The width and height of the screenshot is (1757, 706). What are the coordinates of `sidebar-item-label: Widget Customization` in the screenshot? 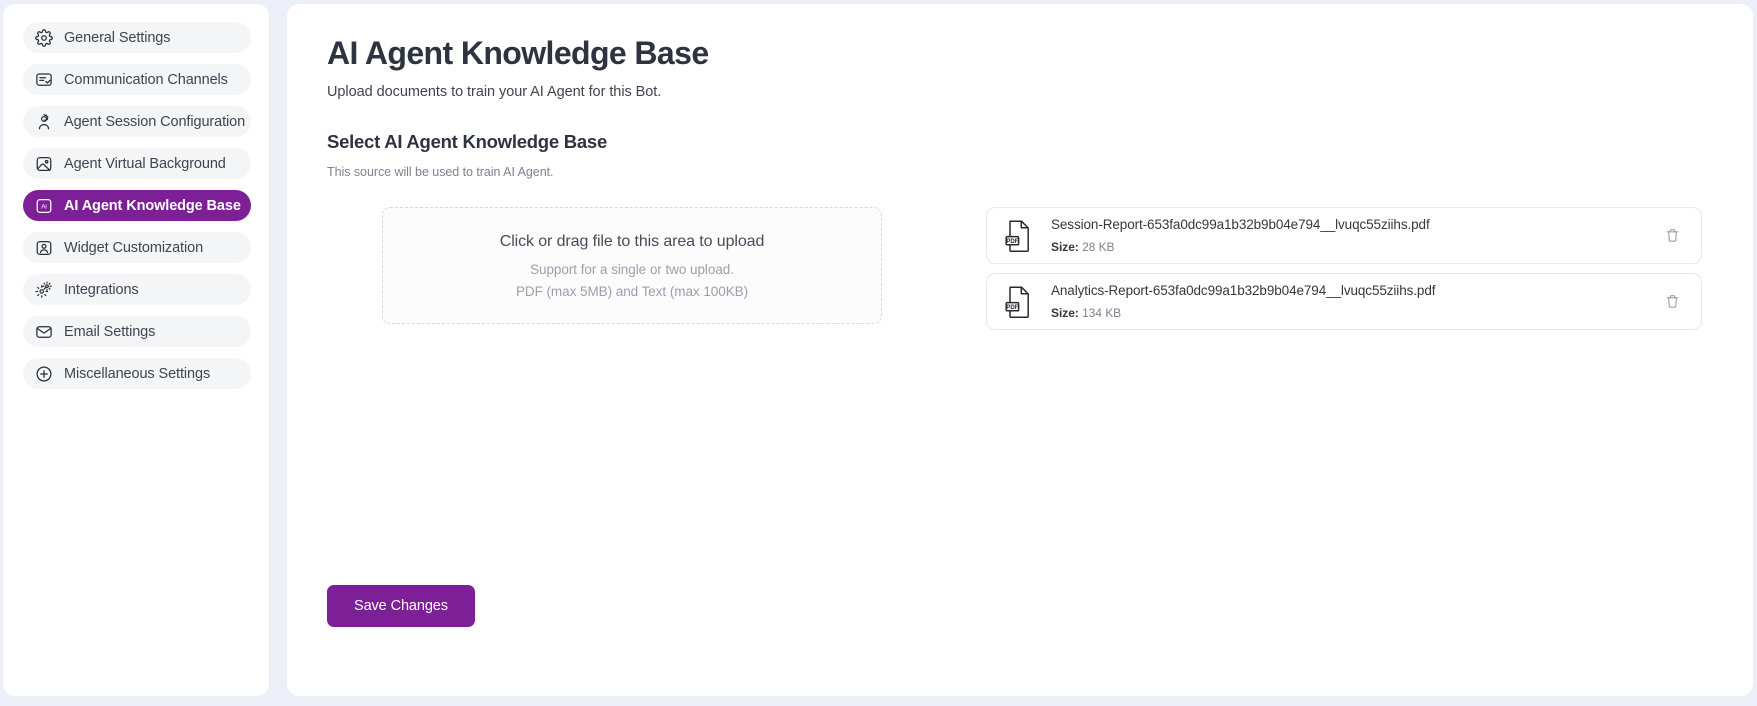 It's located at (134, 247).